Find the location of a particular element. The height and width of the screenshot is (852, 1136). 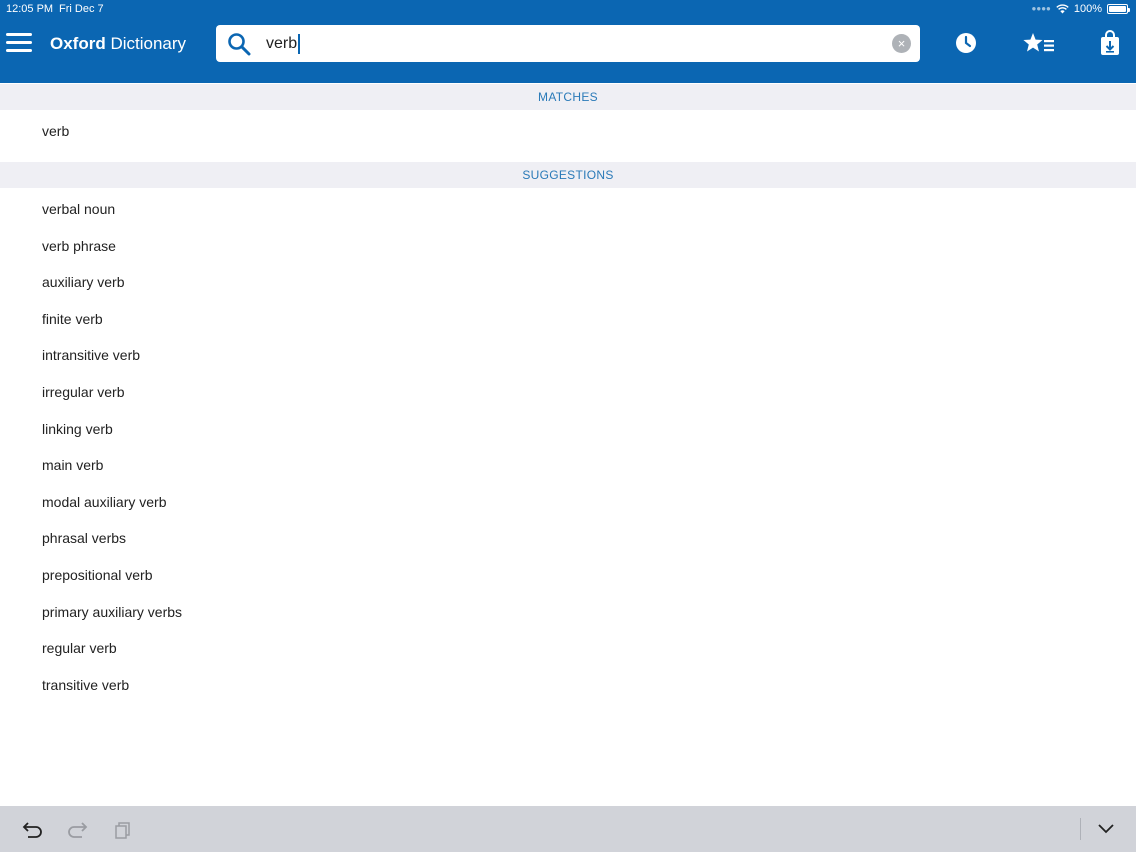

suggestion-item: regular verb is located at coordinates (79, 648).